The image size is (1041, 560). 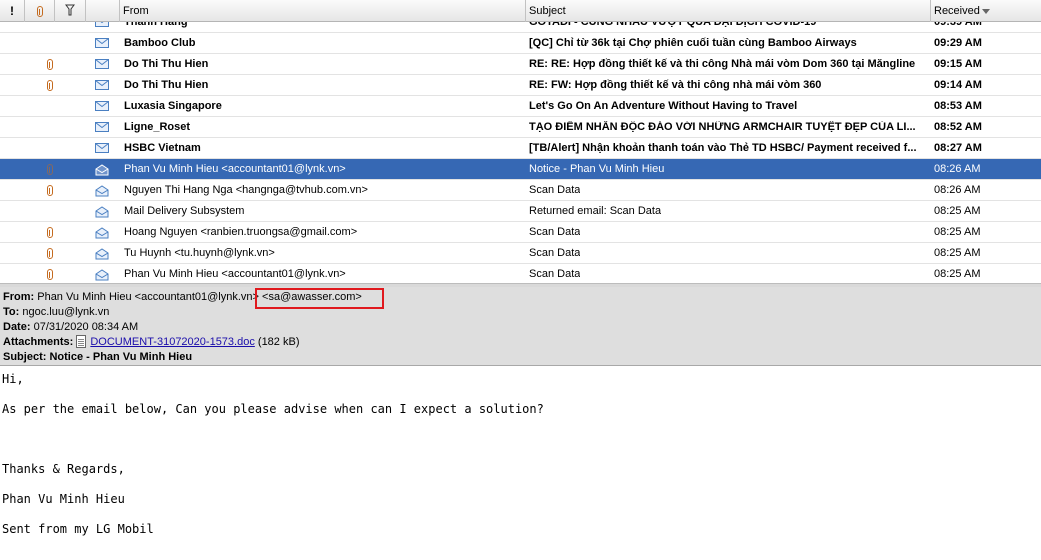 What do you see at coordinates (957, 211) in the screenshot?
I see `row-received: 08:25 AM` at bounding box center [957, 211].